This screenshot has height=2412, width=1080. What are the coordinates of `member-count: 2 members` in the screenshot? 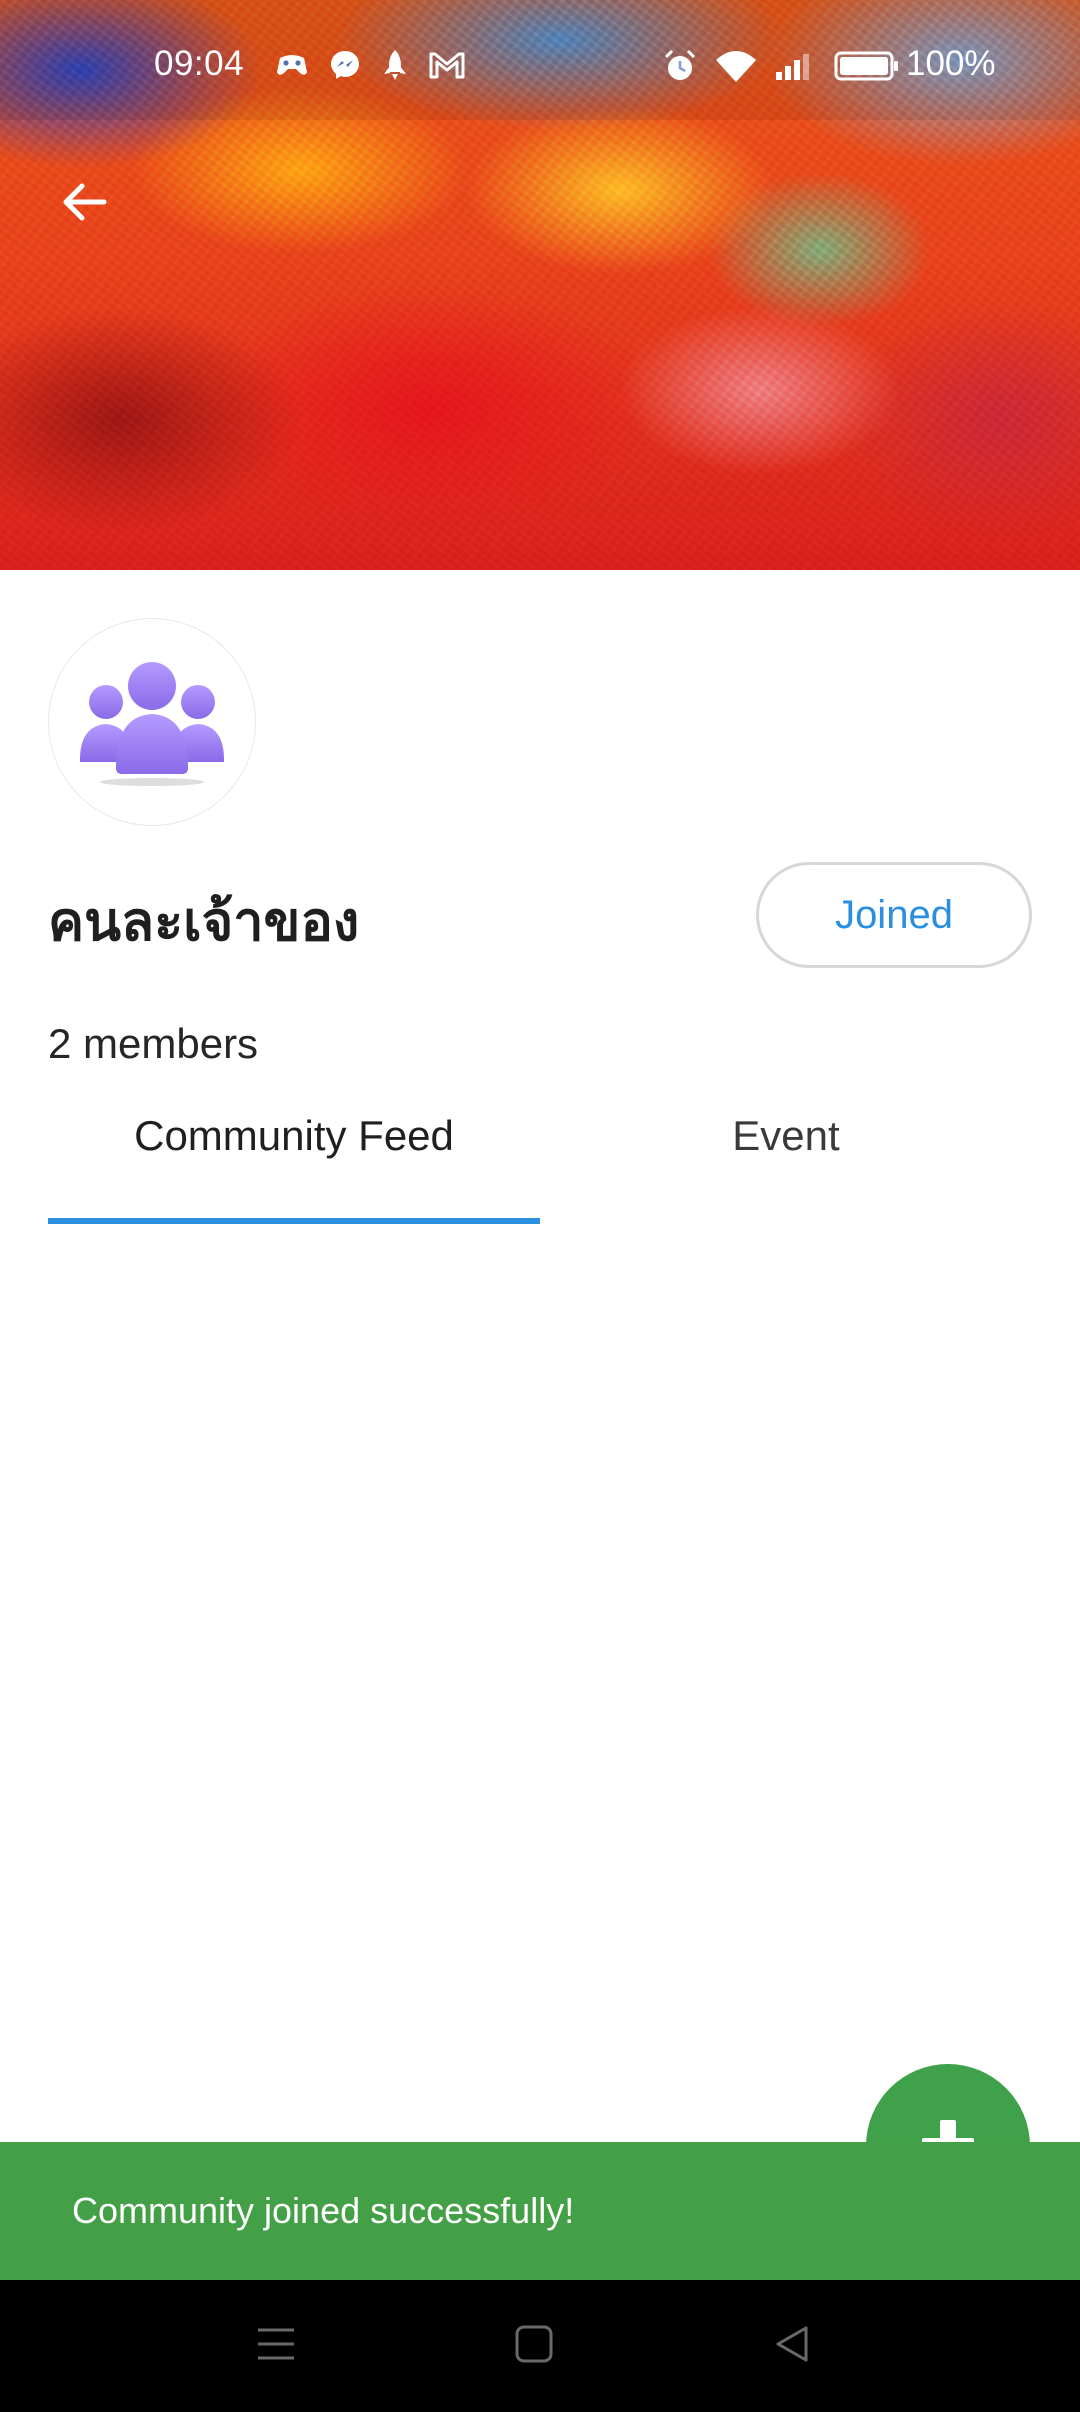 It's located at (153, 1043).